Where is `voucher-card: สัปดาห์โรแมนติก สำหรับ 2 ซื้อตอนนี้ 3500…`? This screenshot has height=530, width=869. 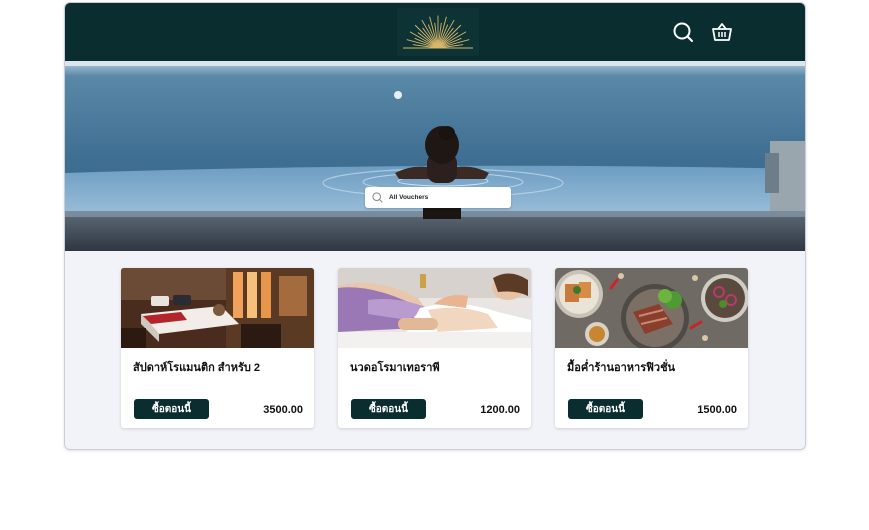
voucher-card: สัปดาห์โรแมนติก สำหรับ 2 ซื้อตอนนี้ 3500… is located at coordinates (217, 348).